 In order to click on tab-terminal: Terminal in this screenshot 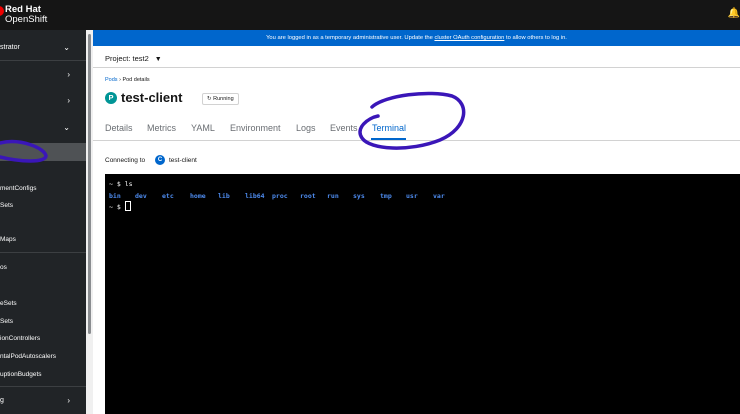, I will do `click(389, 128)`.